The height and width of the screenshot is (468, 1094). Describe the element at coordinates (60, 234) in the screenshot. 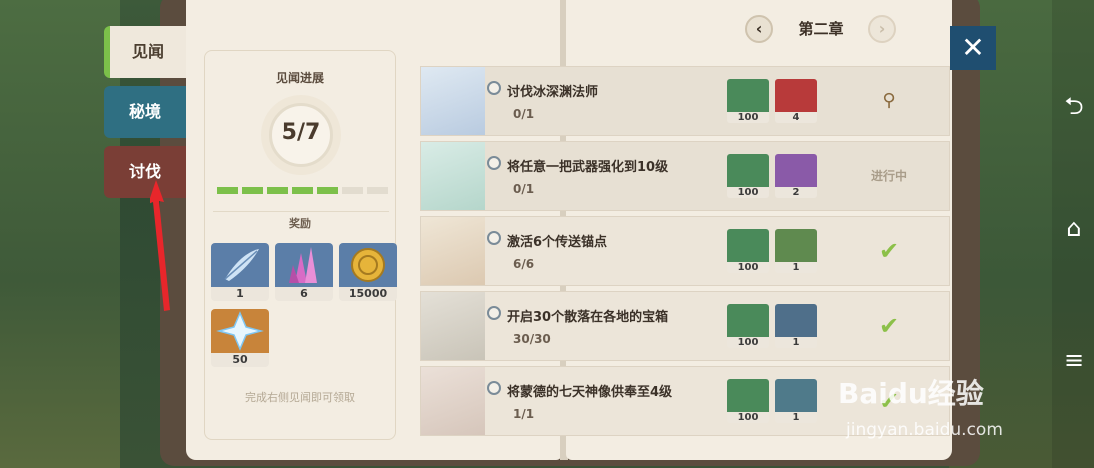

I see `background-left` at that location.